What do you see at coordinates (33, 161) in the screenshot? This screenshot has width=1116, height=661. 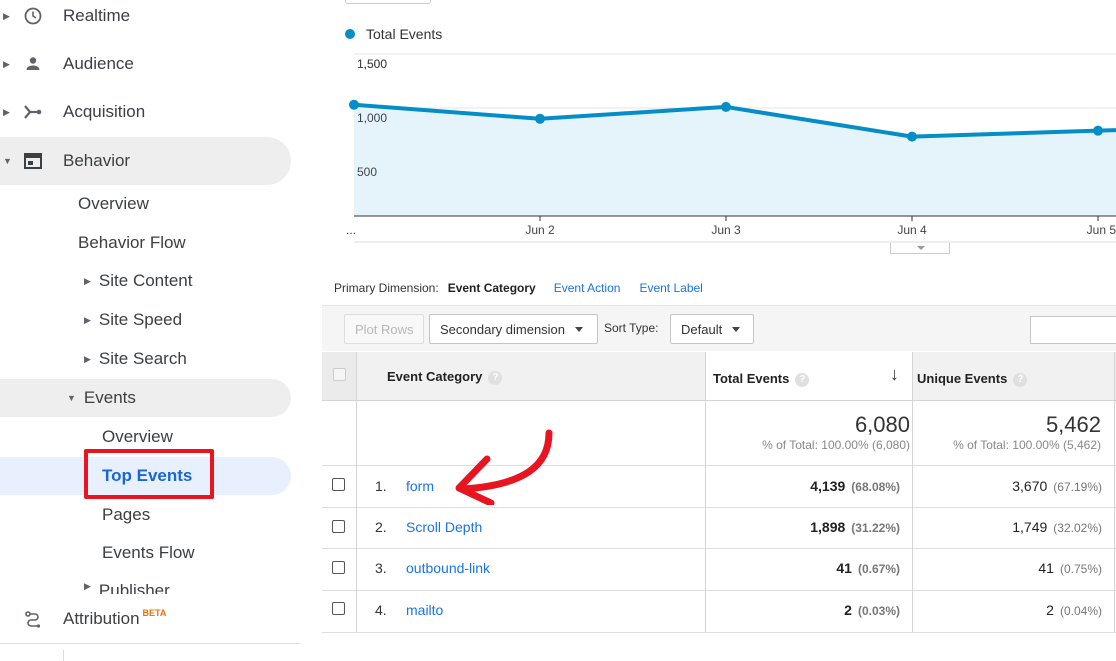 I see `behavior-window-icon` at bounding box center [33, 161].